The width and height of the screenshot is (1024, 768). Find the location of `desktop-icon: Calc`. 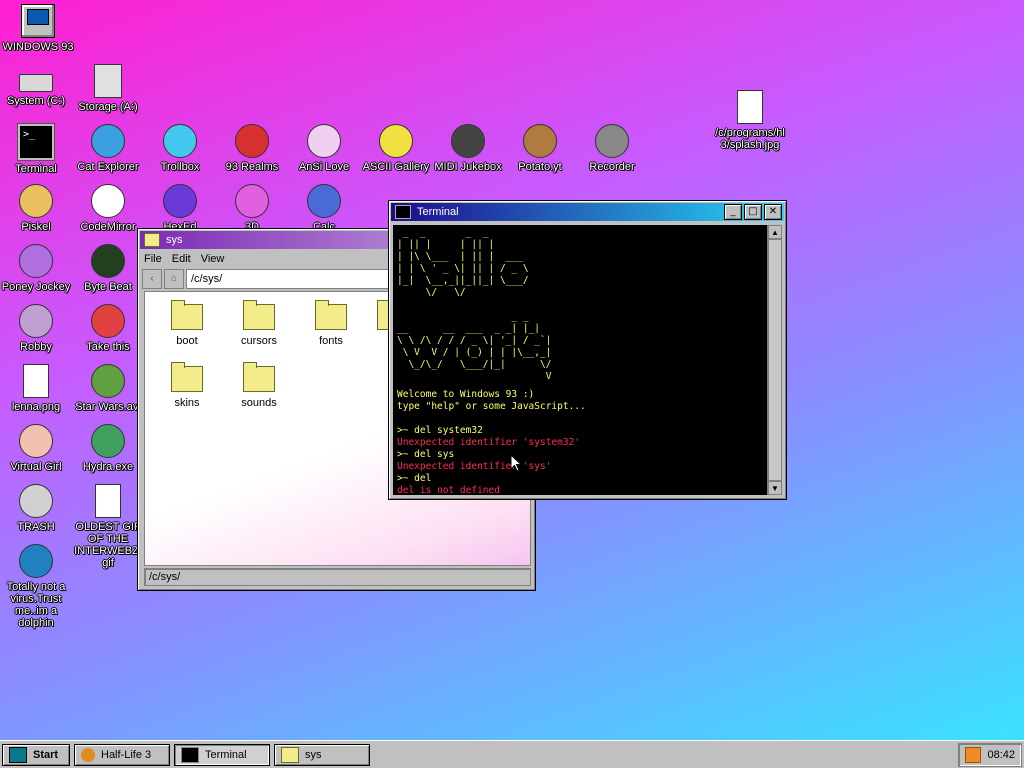

desktop-icon: Calc is located at coordinates (324, 208).